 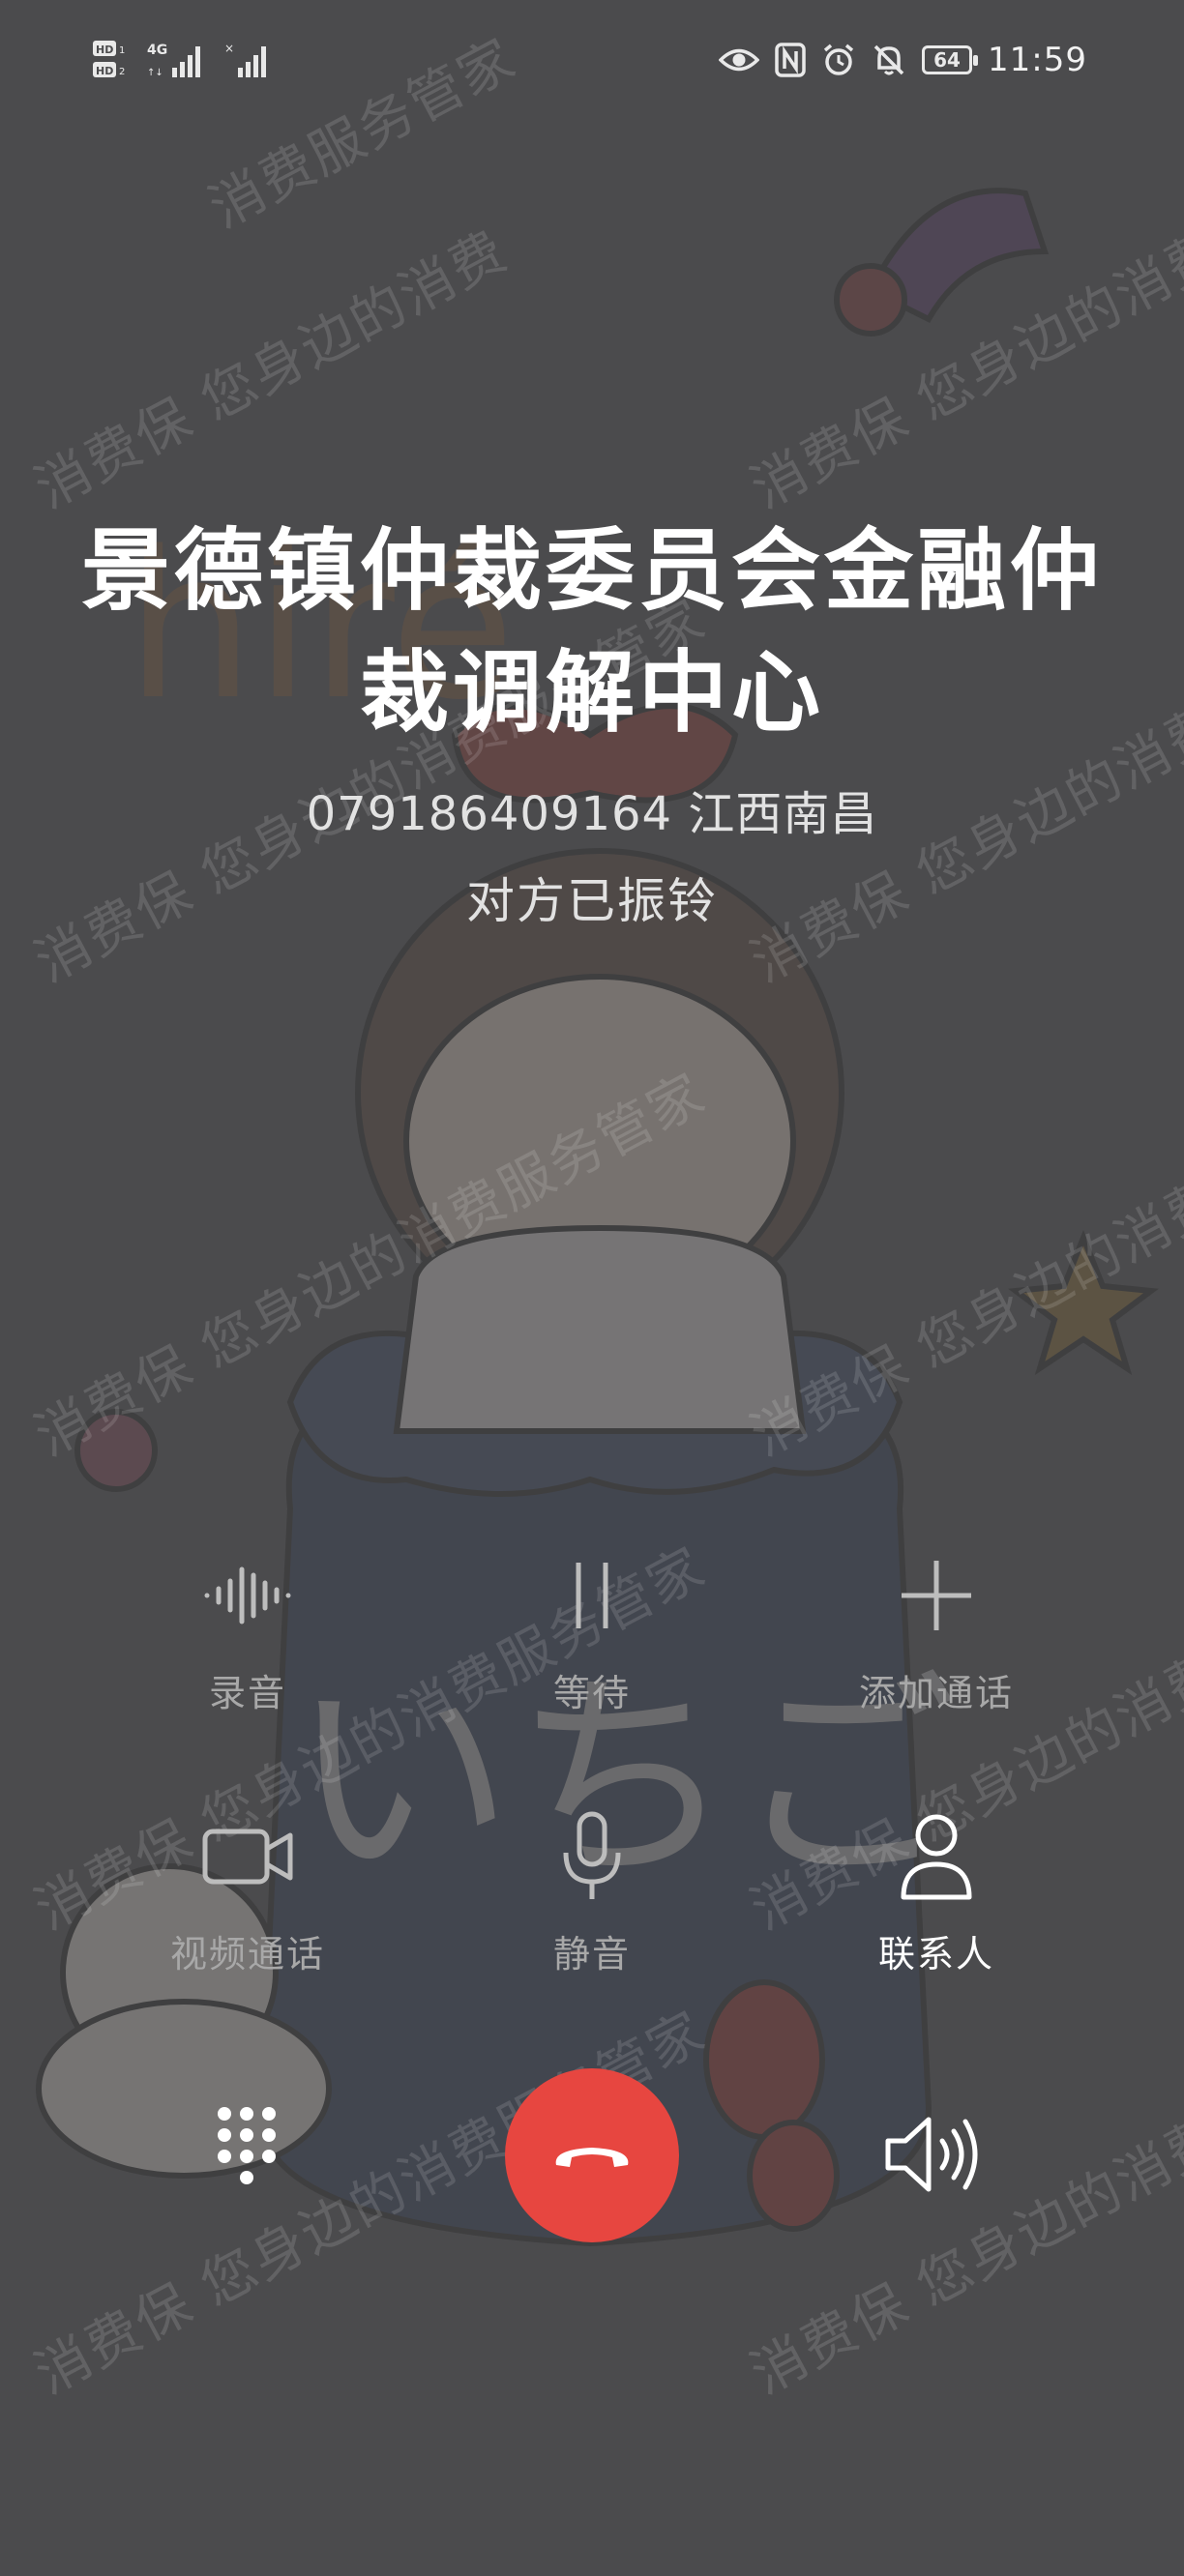 I want to click on svg-text: 4G, so click(x=157, y=50).